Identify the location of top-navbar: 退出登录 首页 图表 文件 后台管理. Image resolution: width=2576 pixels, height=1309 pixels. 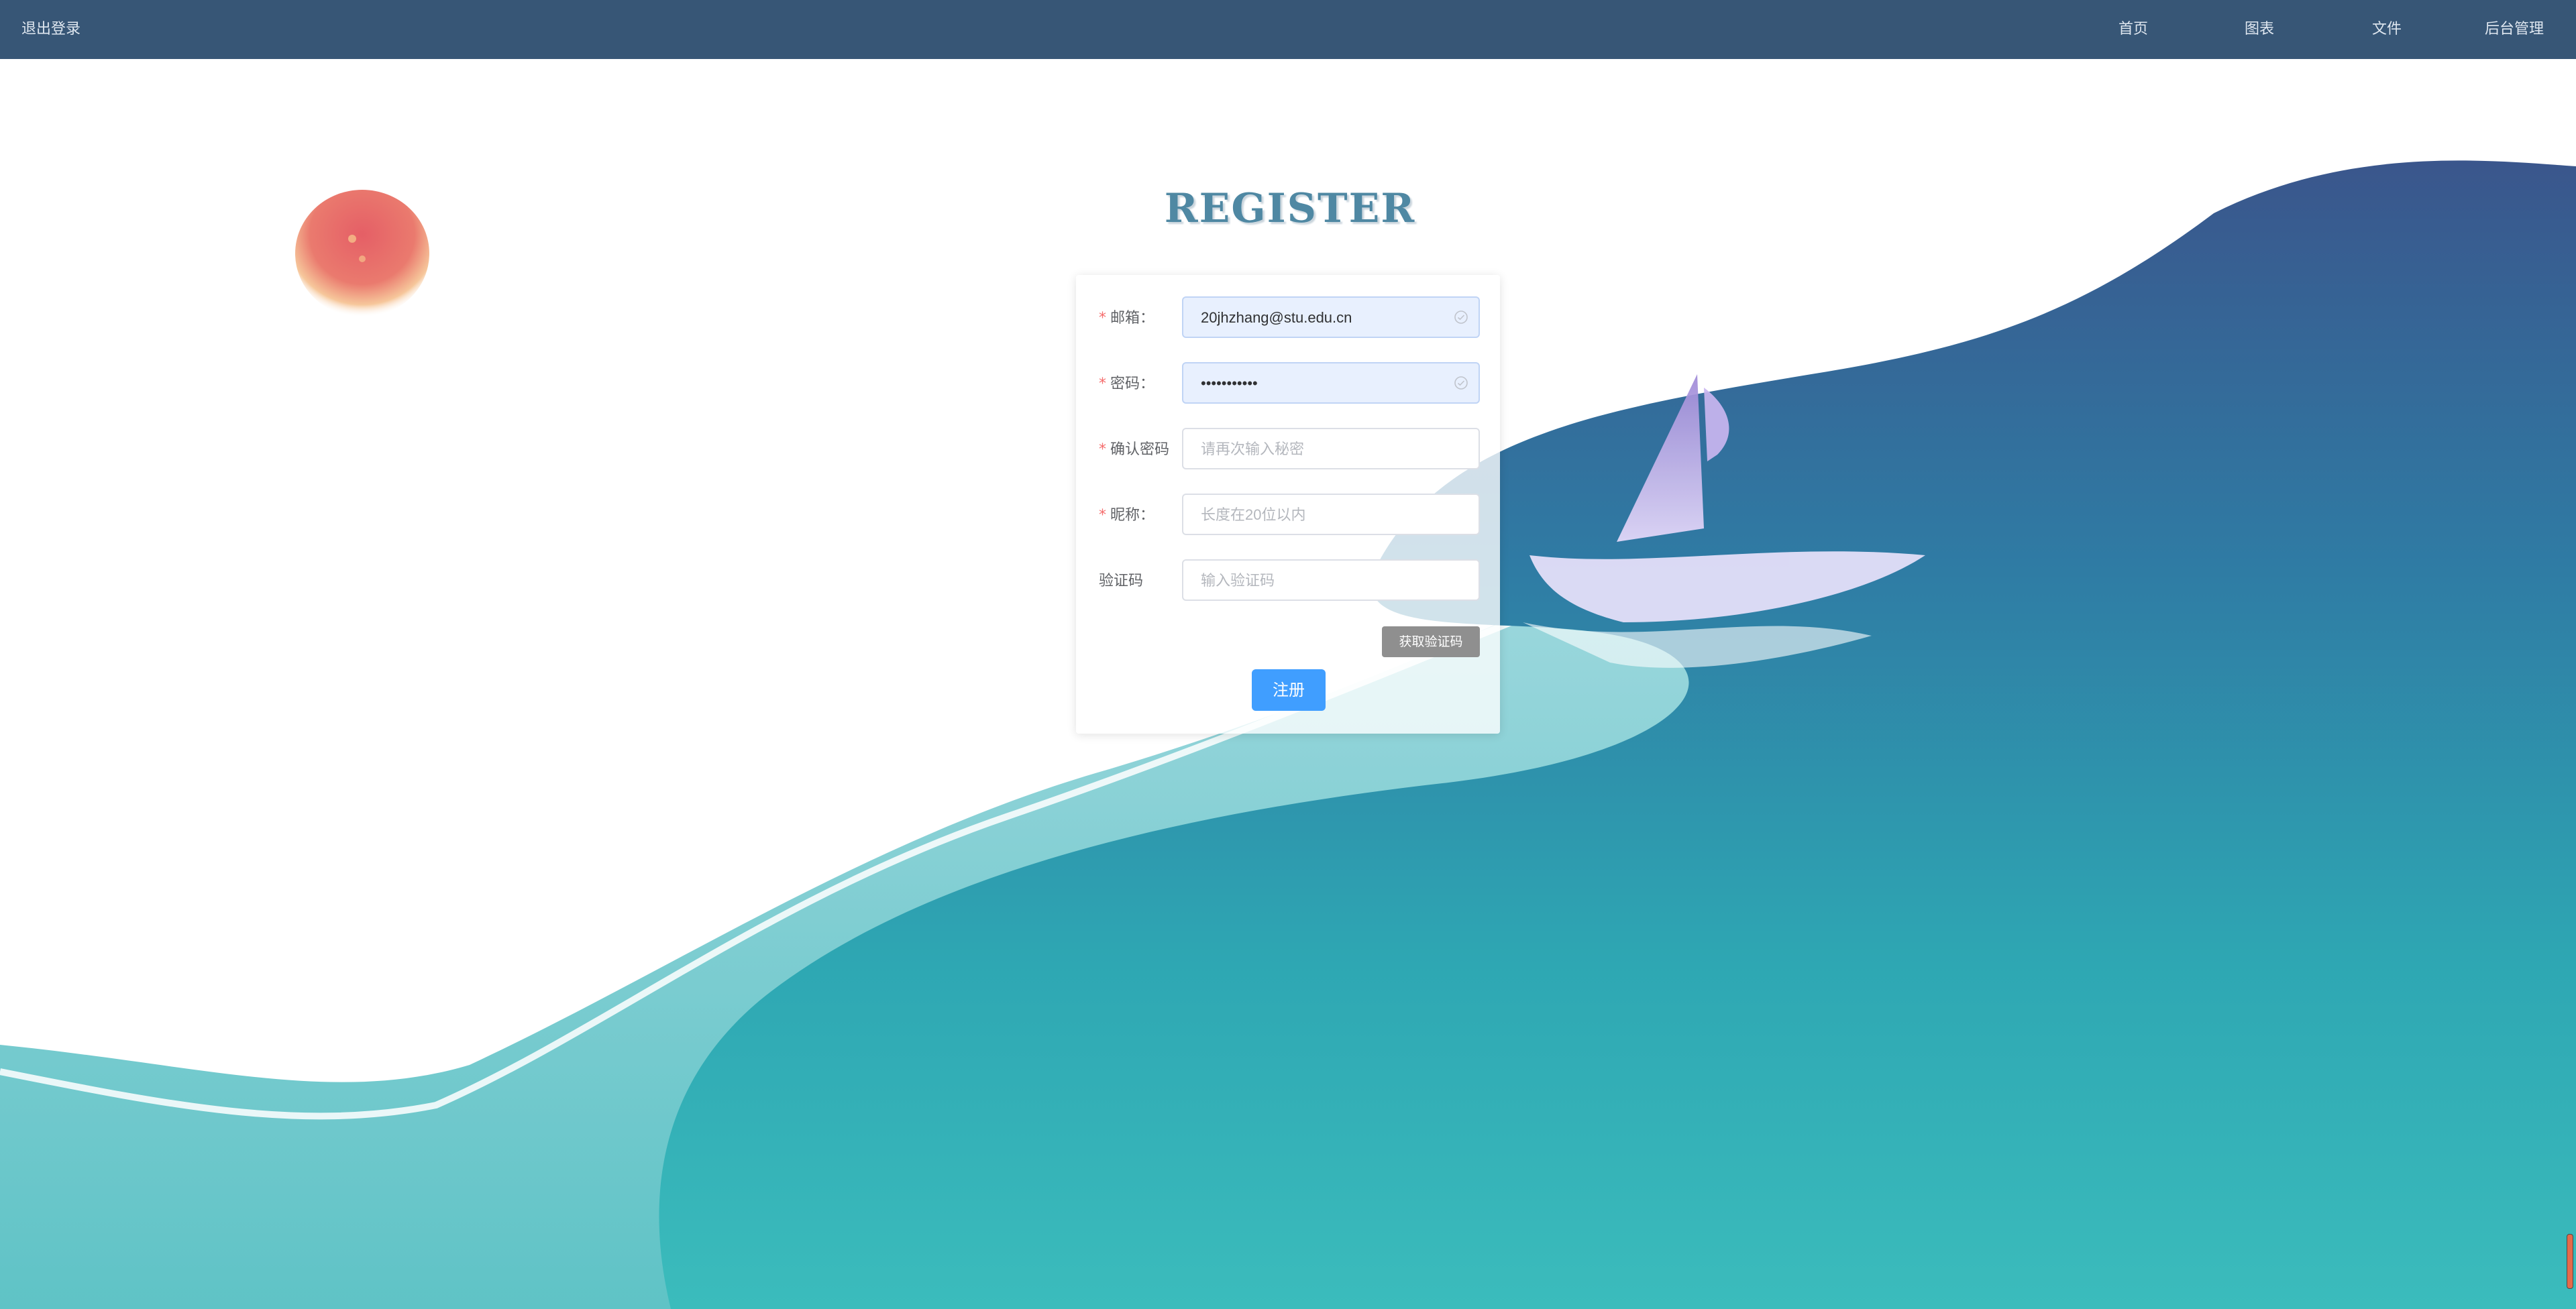
(1288, 30).